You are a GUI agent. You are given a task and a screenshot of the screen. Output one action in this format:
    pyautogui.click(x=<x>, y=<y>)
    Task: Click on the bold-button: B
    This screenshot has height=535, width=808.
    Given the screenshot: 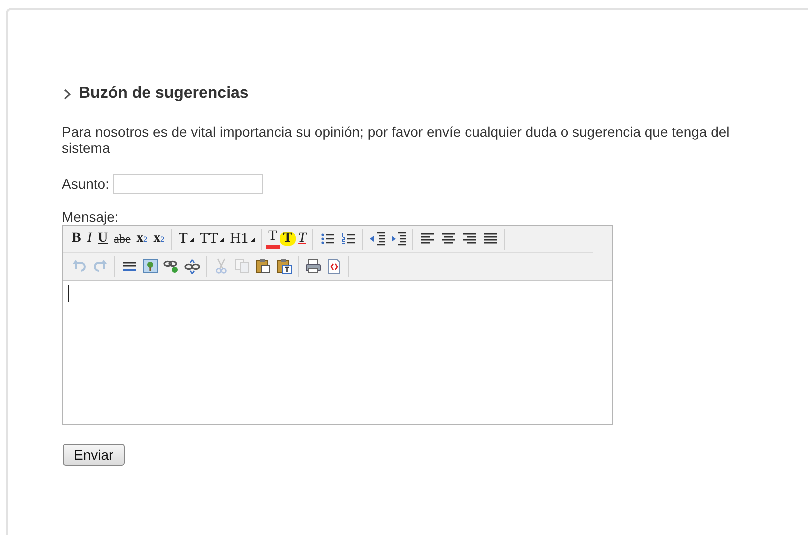 What is the action you would take?
    pyautogui.click(x=76, y=239)
    